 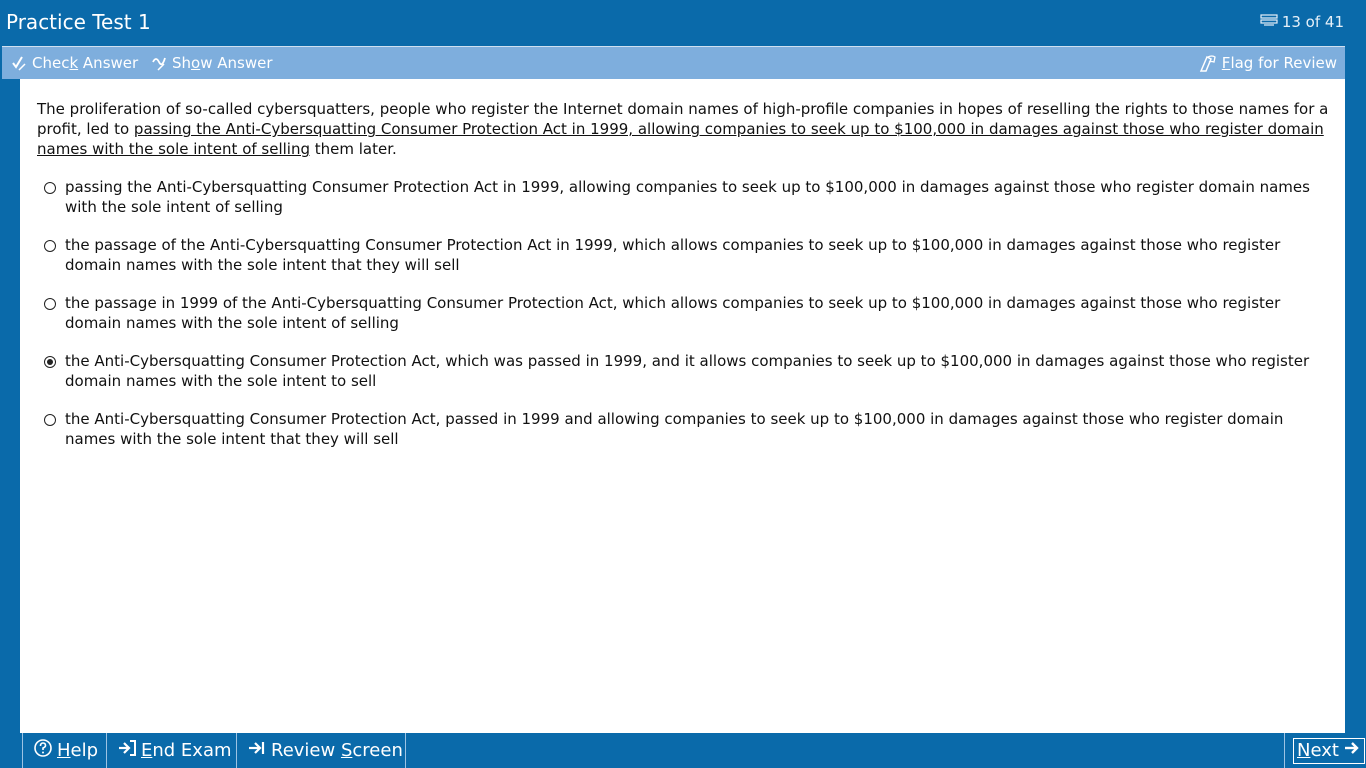 What do you see at coordinates (159, 63) in the screenshot?
I see `show-pencil-icon` at bounding box center [159, 63].